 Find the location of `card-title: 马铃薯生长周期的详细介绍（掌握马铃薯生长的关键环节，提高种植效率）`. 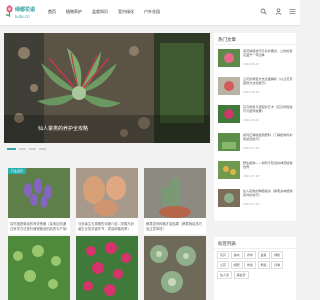

card-title: 马铃薯生长周期的详细介绍（掌握马铃薯生长的关键环节，提高种植效率） is located at coordinates (107, 227).